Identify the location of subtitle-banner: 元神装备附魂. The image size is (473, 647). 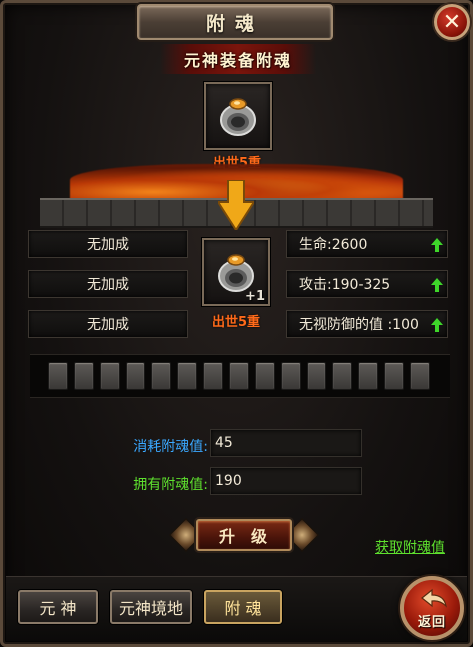
(238, 59).